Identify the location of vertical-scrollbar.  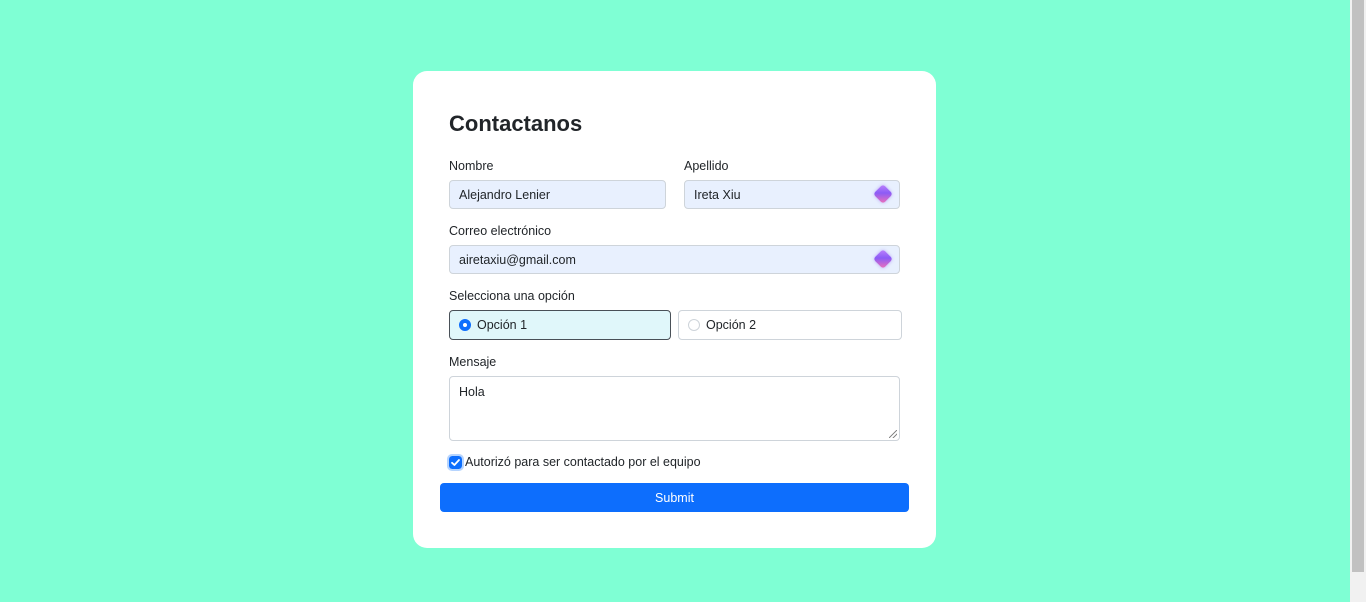
(1358, 301).